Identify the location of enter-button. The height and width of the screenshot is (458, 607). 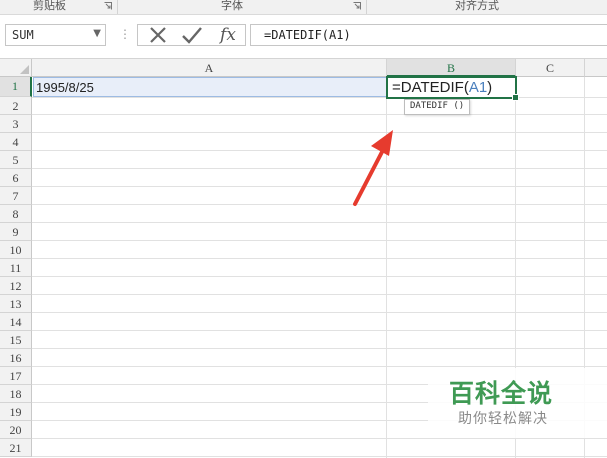
(192, 35).